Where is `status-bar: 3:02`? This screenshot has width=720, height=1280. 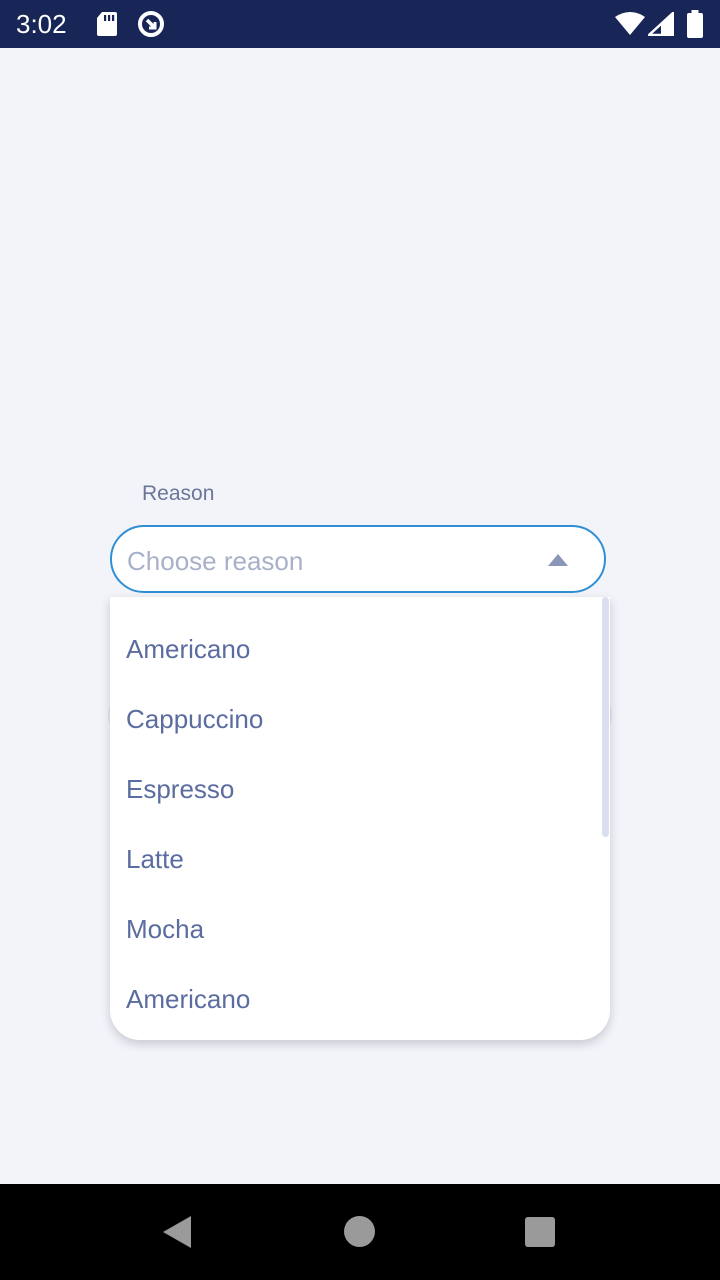
status-bar: 3:02 is located at coordinates (360, 24).